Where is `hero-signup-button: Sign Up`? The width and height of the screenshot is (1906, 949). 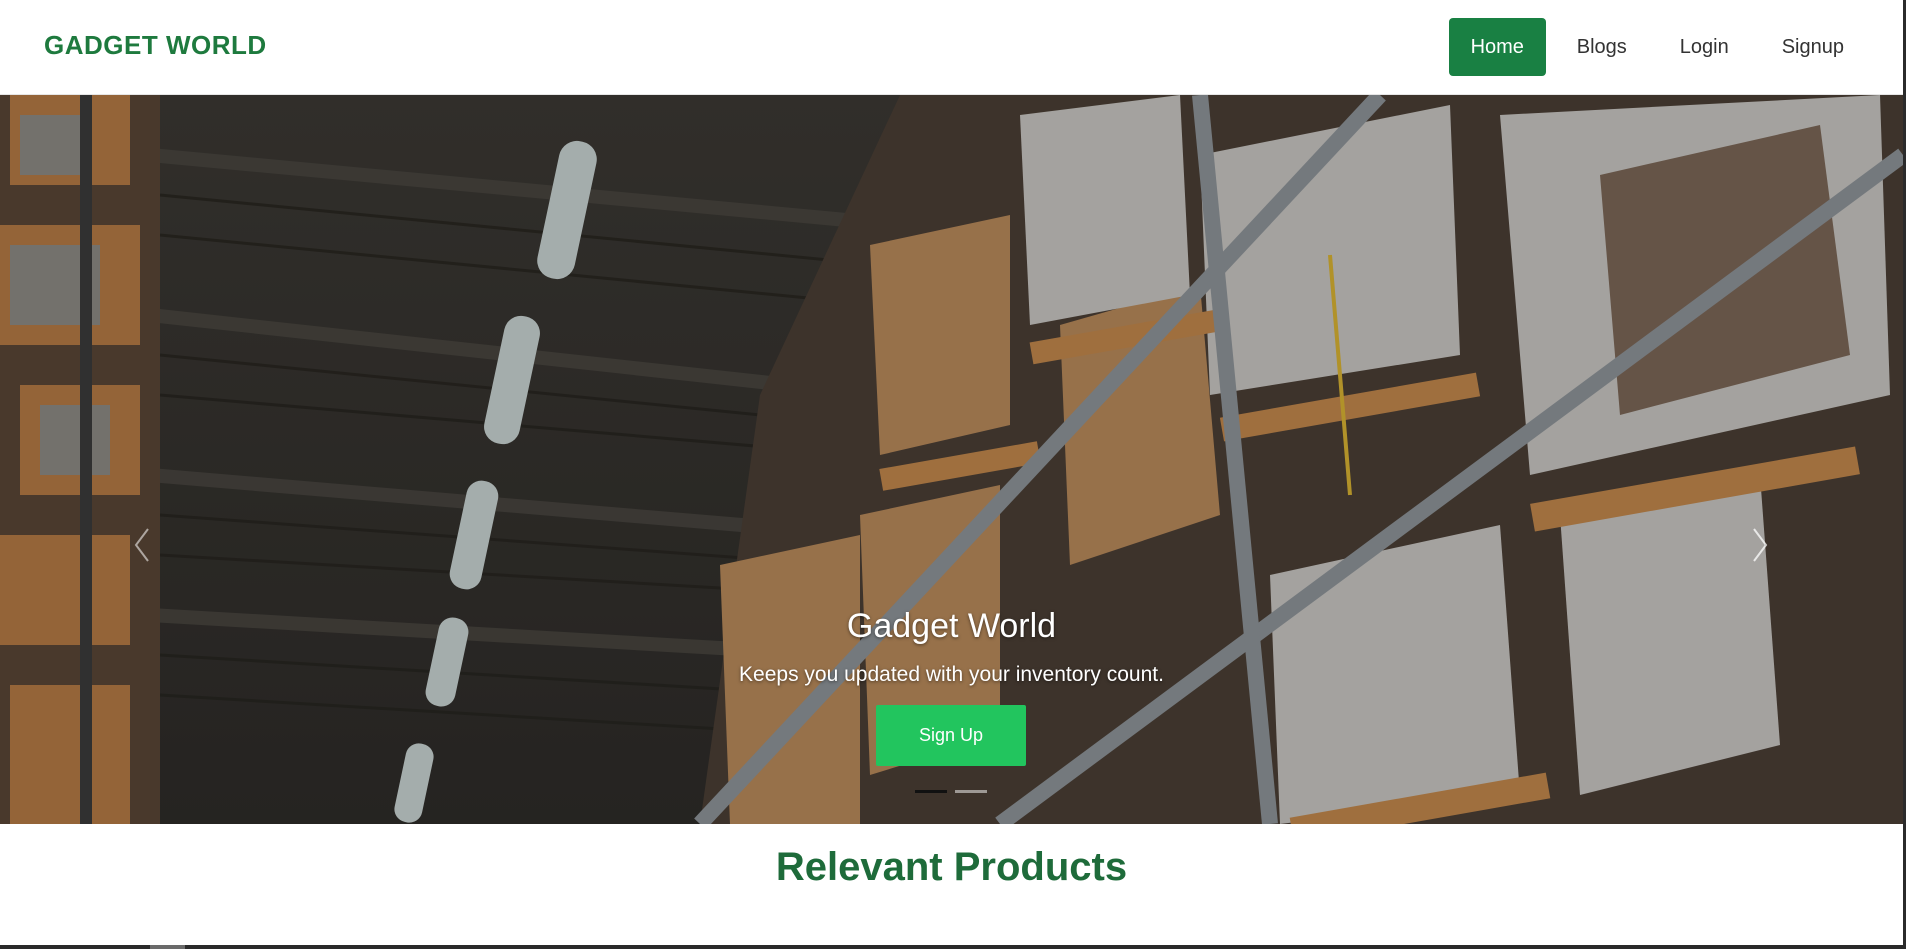
hero-signup-button: Sign Up is located at coordinates (951, 735).